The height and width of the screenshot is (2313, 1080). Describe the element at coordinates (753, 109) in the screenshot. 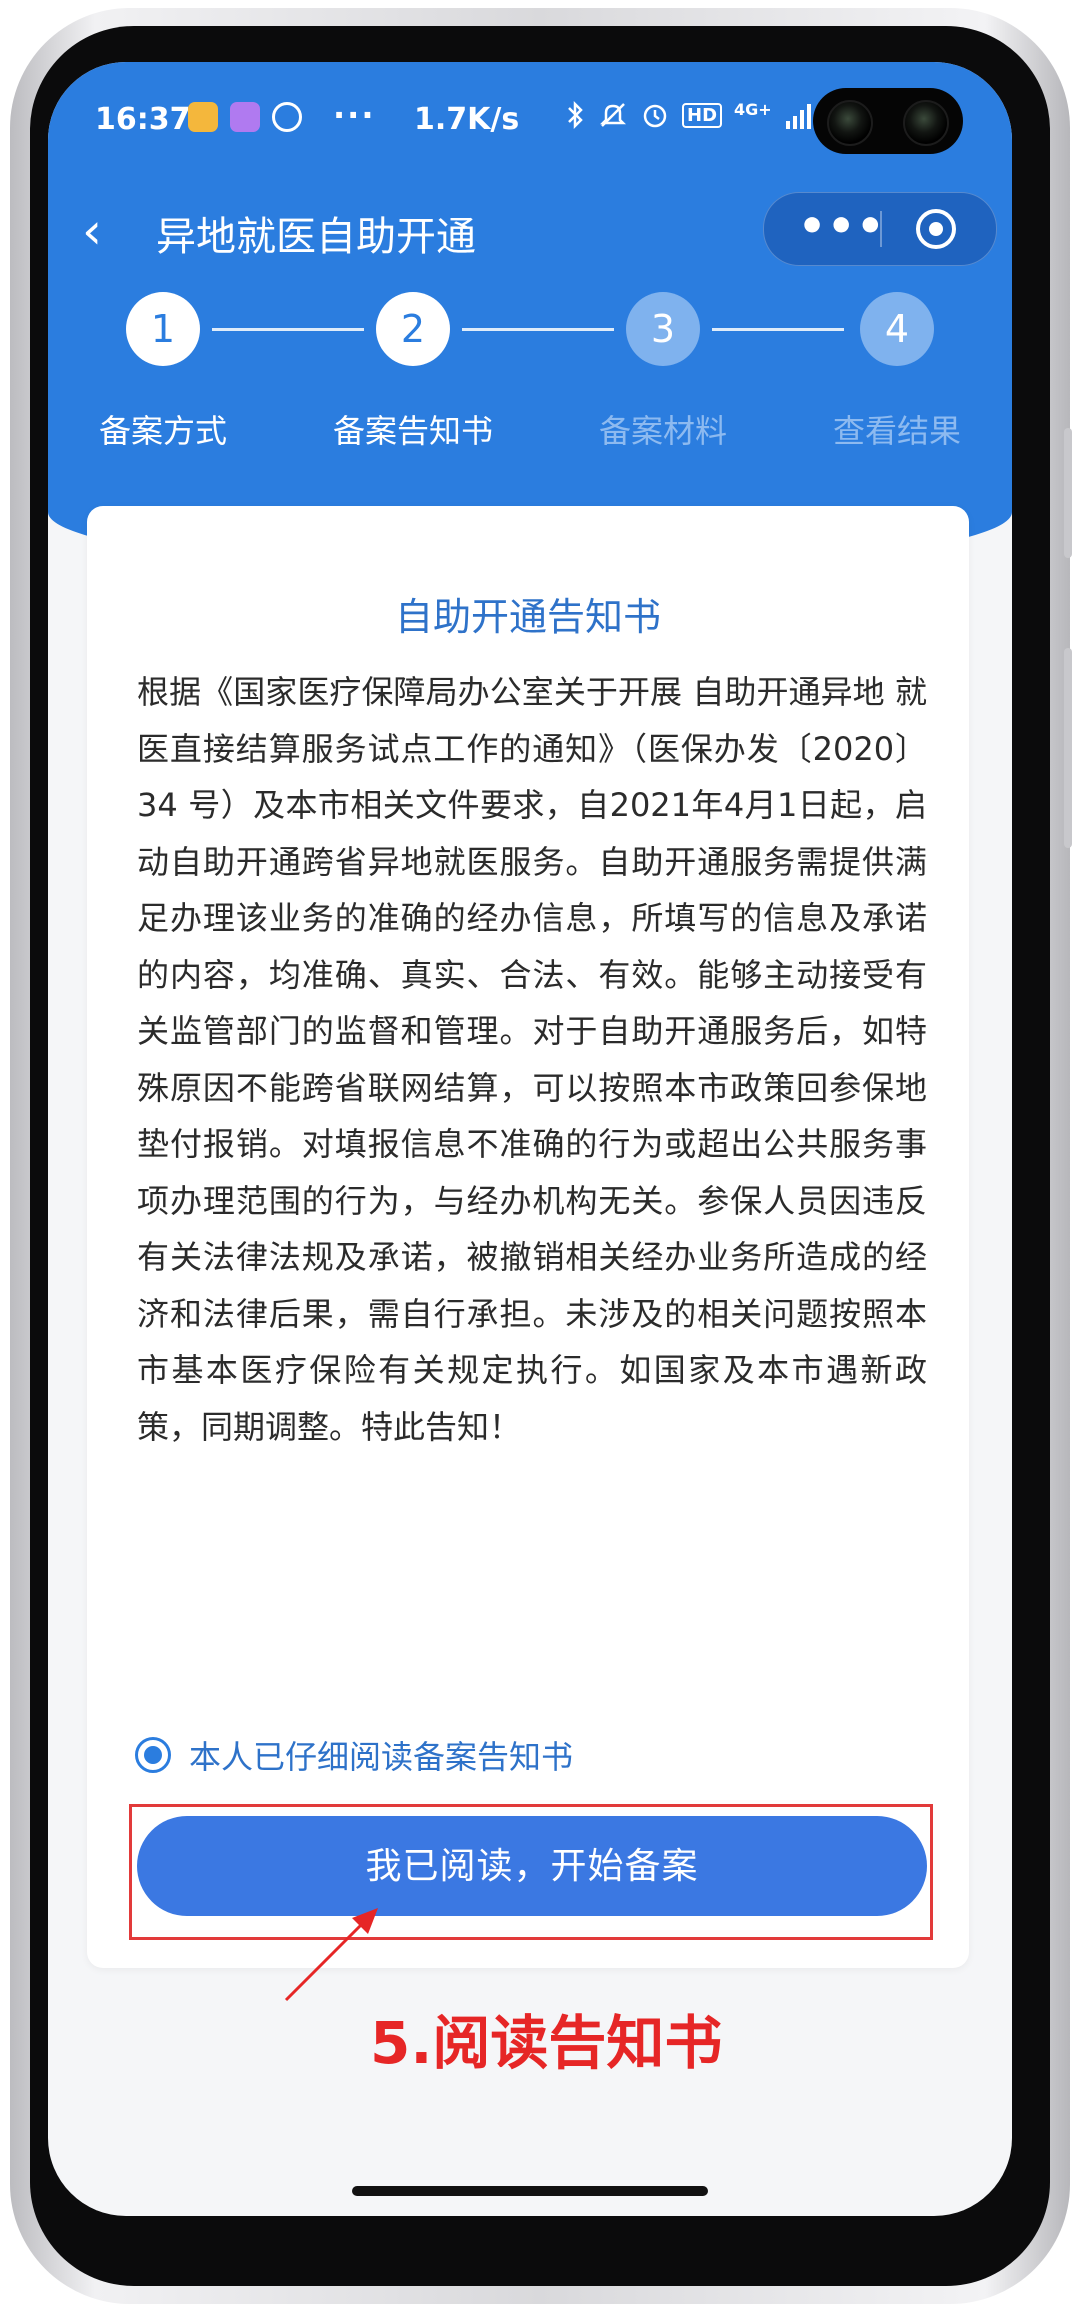

I see `network-type: 4G+` at that location.